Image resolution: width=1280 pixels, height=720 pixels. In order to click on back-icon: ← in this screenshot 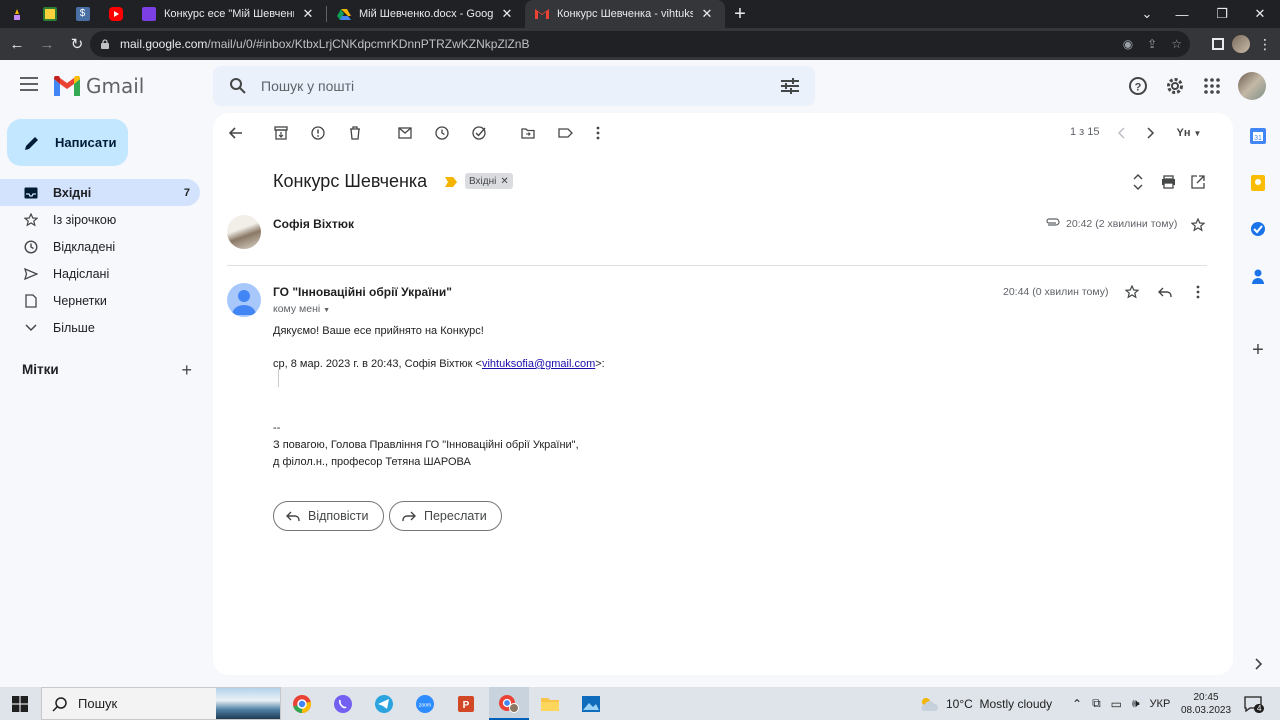, I will do `click(17, 44)`.